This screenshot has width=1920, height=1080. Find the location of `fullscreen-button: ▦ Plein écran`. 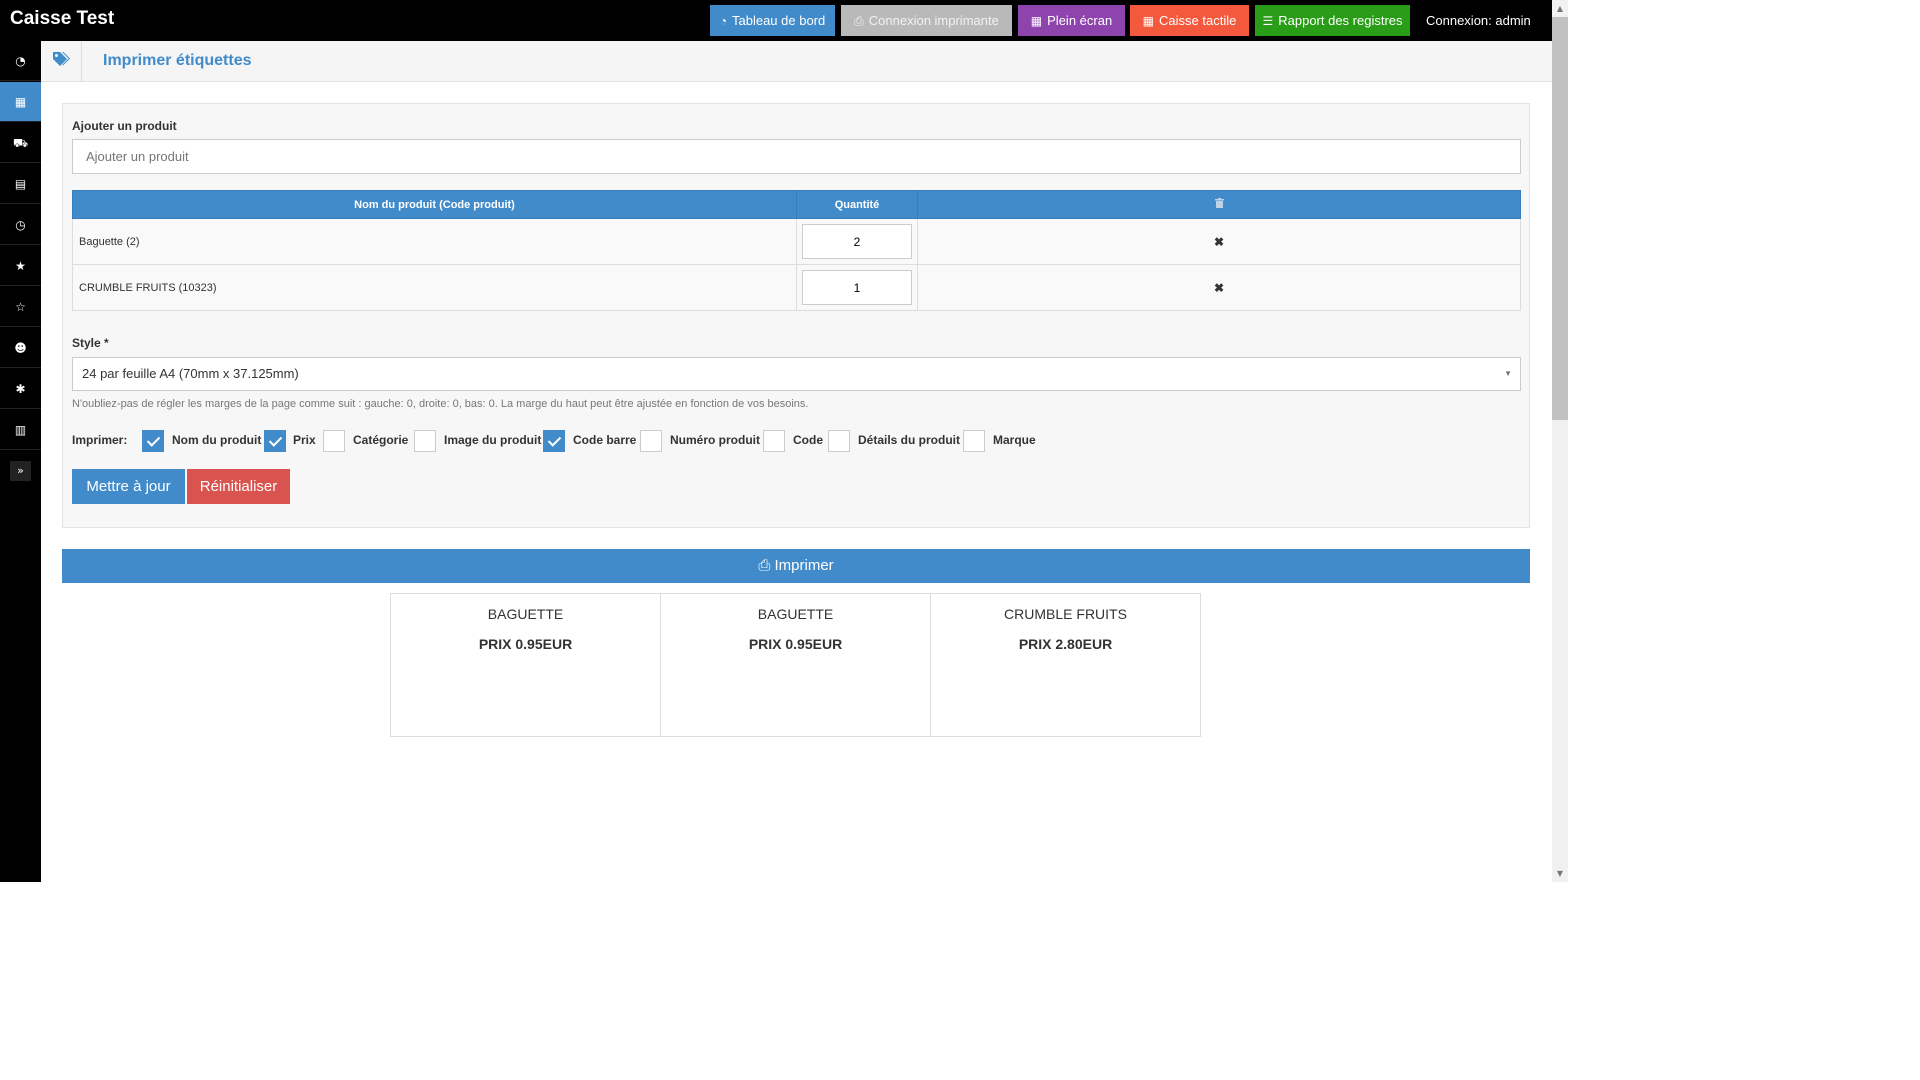

fullscreen-button: ▦ Plein écran is located at coordinates (1071, 20).